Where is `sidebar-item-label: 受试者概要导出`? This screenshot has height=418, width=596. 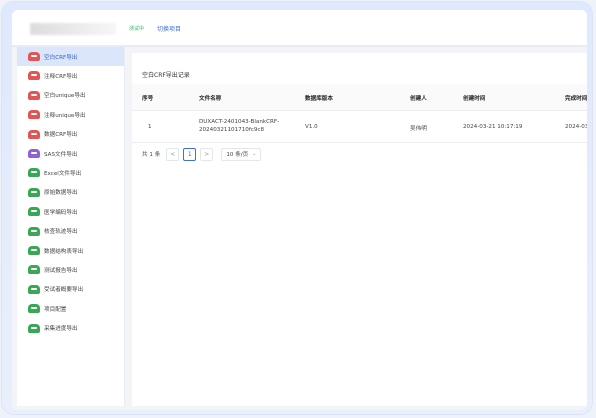 sidebar-item-label: 受试者概要导出 is located at coordinates (64, 290).